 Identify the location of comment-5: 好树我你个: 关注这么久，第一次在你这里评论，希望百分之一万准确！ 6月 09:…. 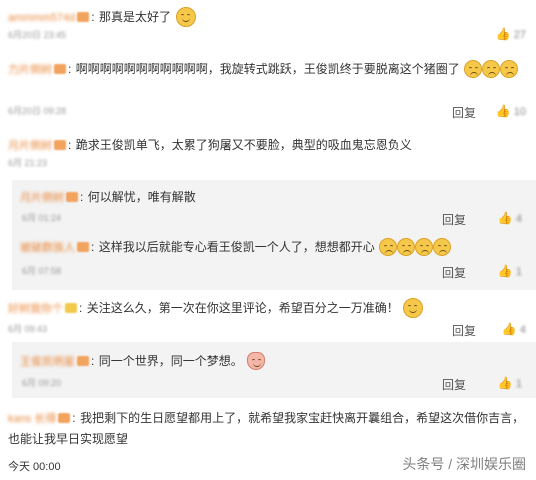
(268, 317).